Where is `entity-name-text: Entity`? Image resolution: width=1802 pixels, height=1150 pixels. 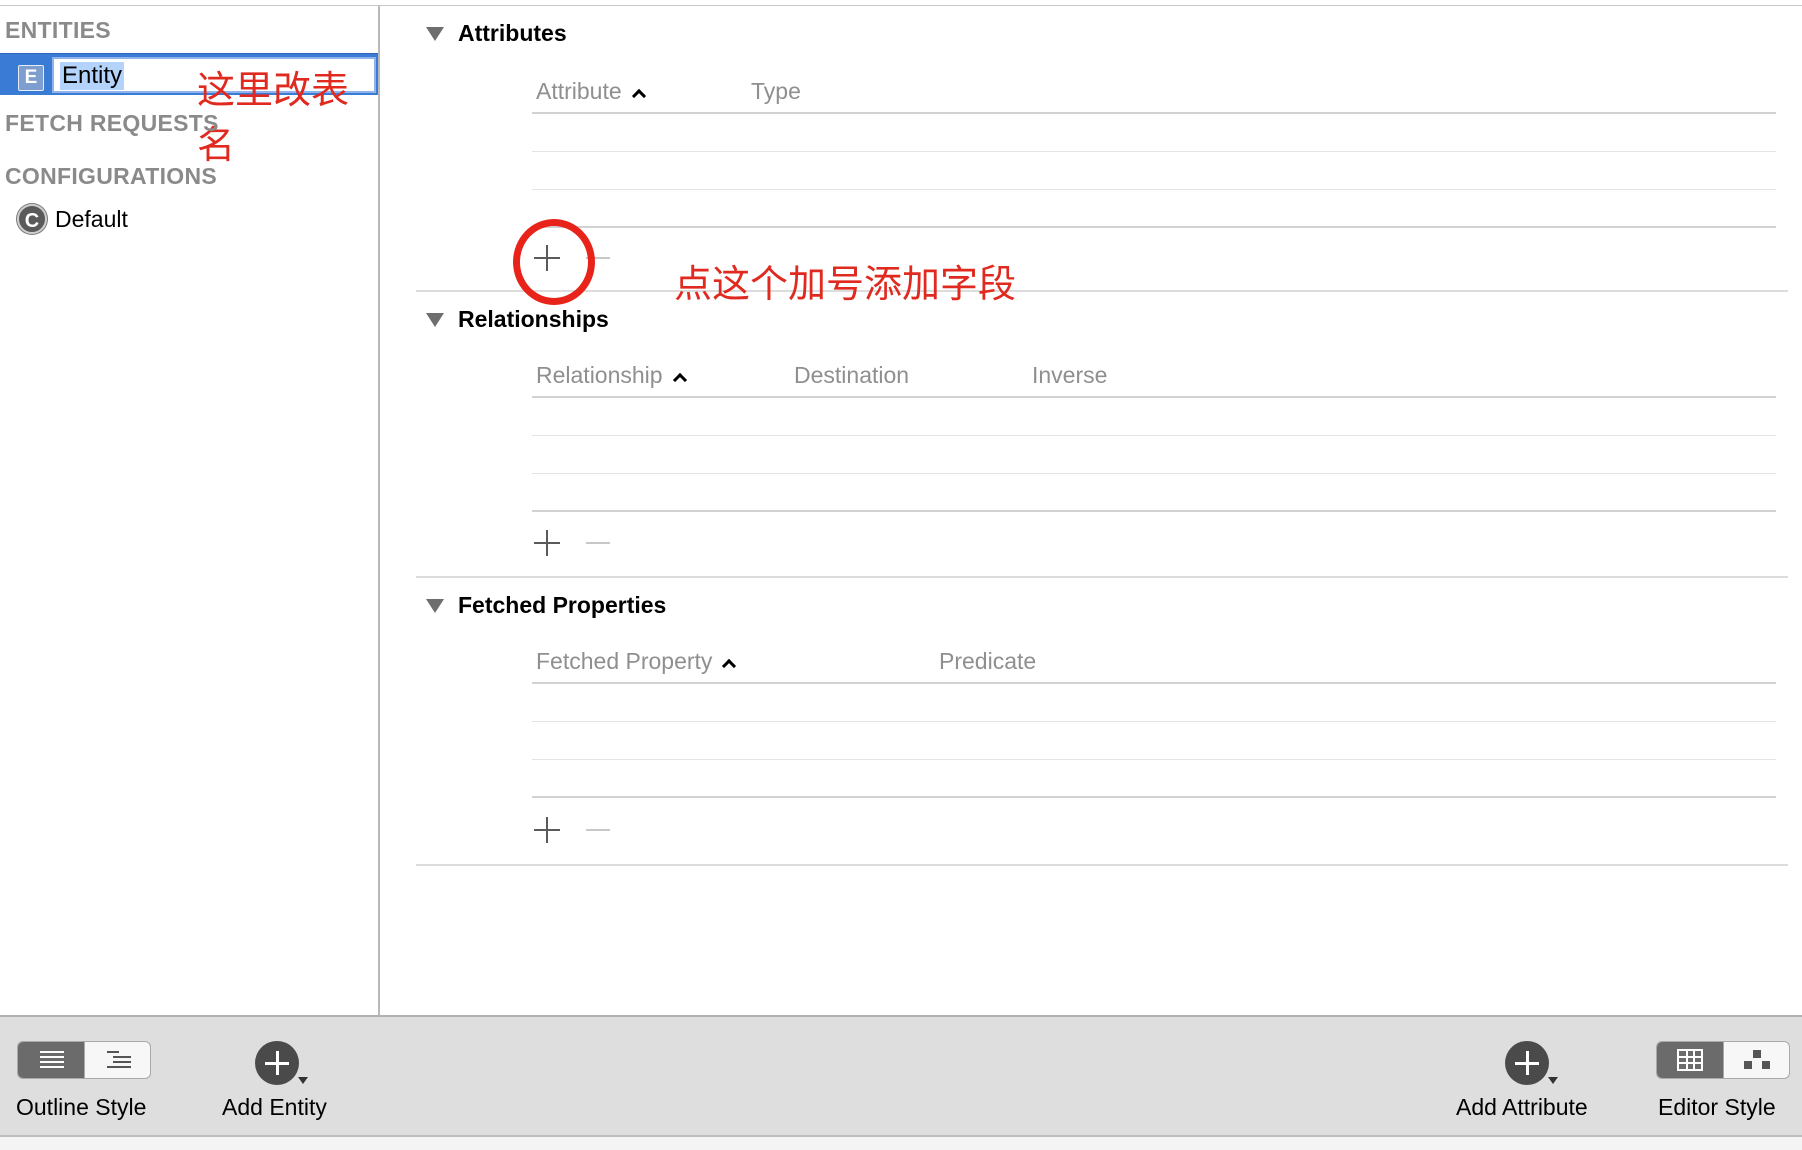
entity-name-text: Entity is located at coordinates (92, 76).